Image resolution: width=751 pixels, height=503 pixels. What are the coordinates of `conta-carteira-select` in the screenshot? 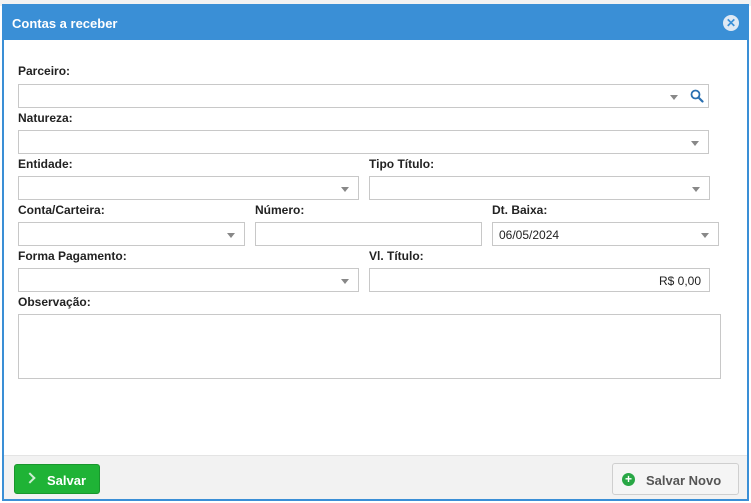 It's located at (131, 234).